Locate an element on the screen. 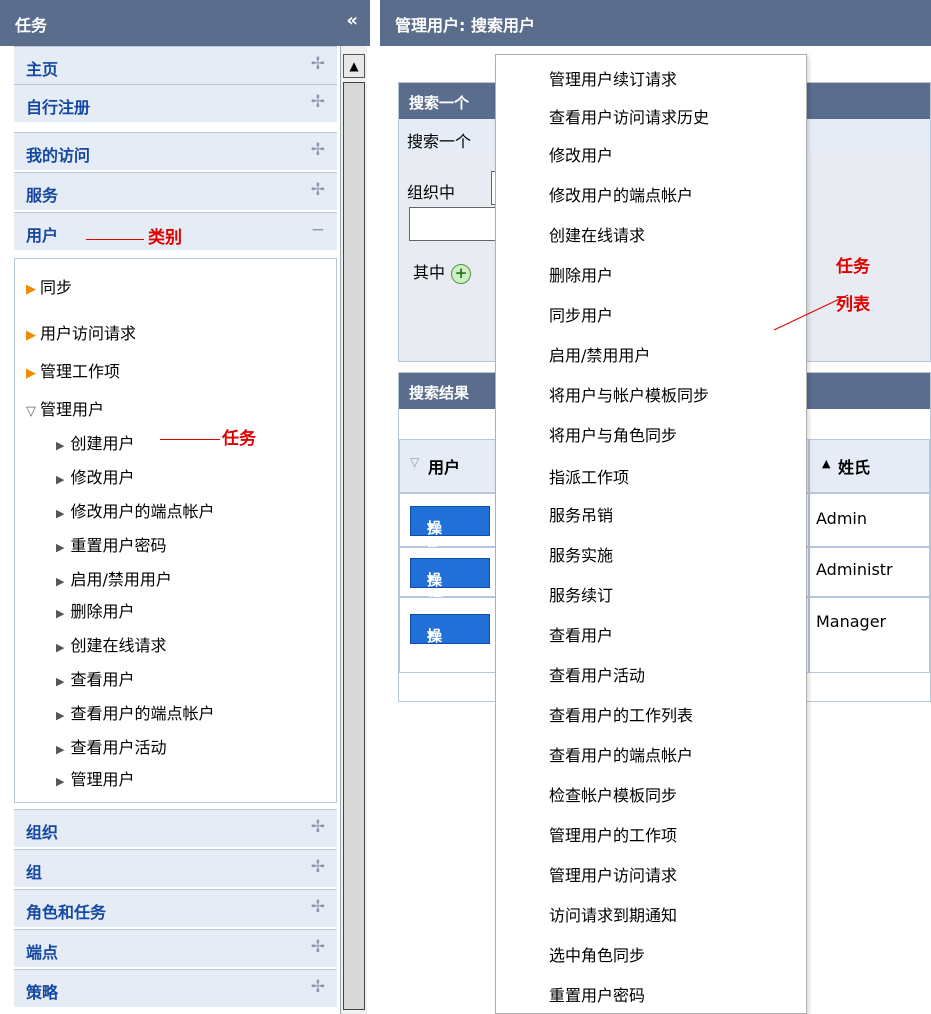  task-create-user: ▶ 创建用户 is located at coordinates (95, 442).